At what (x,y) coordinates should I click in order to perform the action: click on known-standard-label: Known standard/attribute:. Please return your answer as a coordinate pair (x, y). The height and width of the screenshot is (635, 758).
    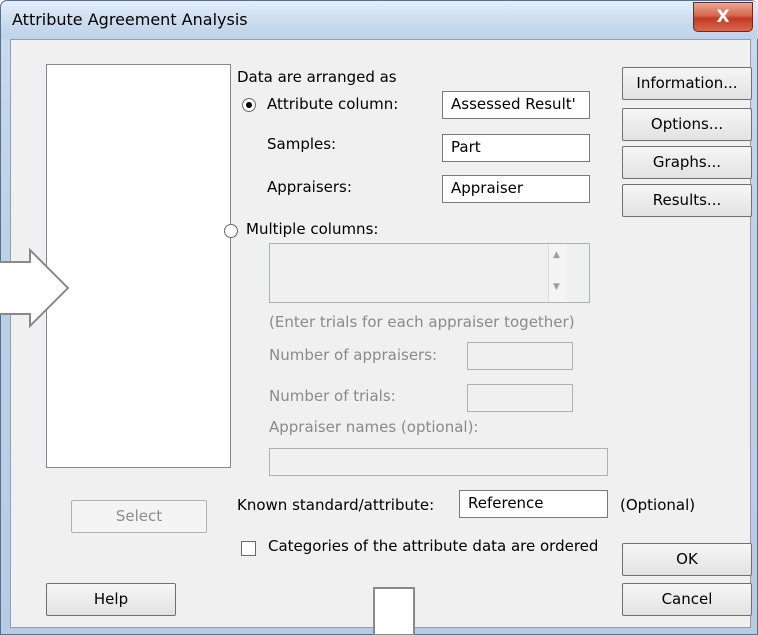
    Looking at the image, I should click on (336, 505).